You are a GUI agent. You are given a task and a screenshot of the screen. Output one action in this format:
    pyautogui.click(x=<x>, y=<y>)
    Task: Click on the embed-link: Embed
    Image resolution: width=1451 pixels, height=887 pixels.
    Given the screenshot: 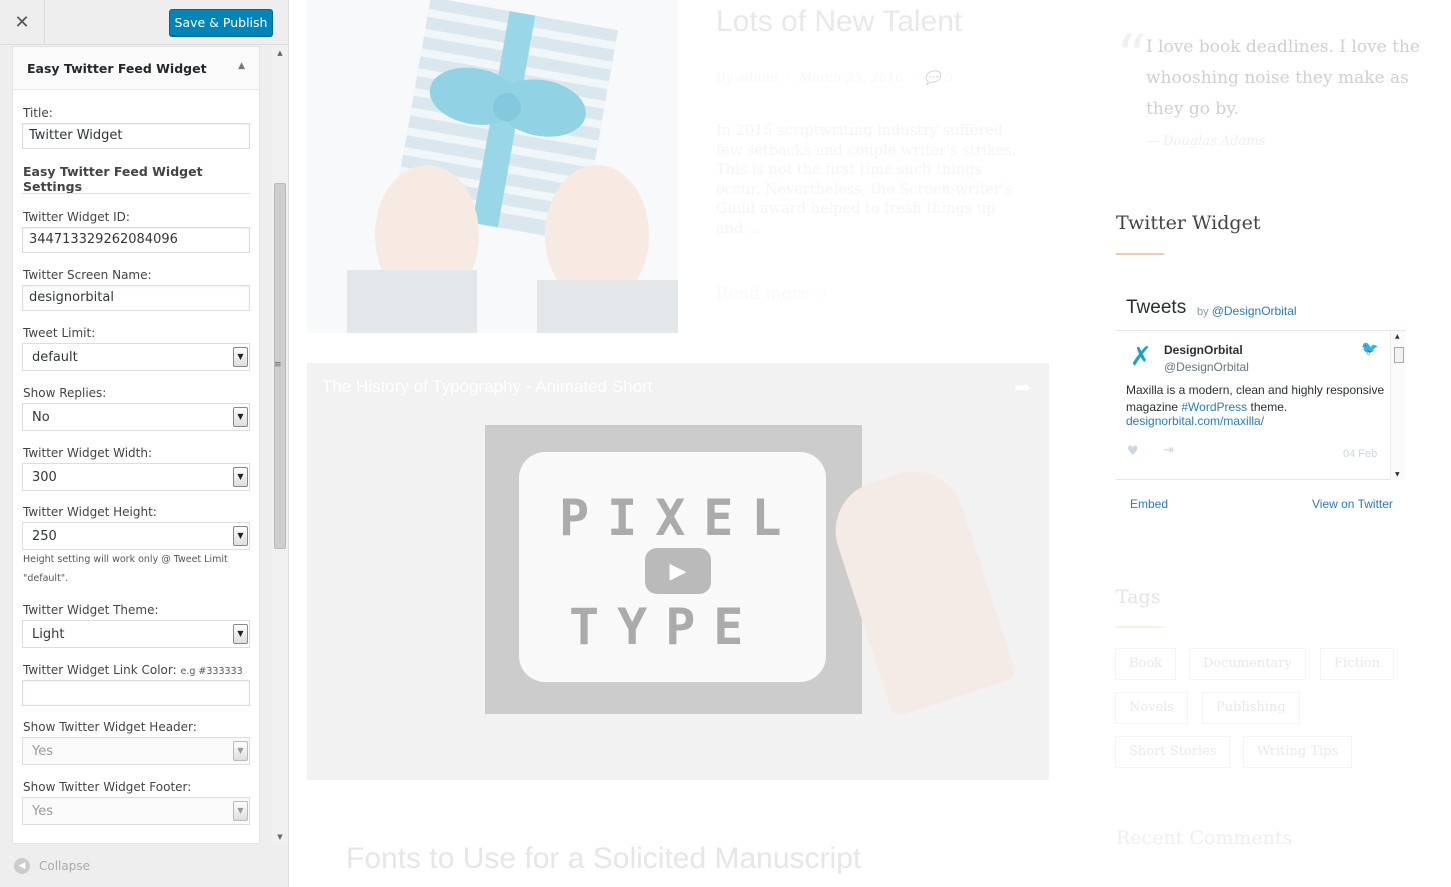 What is the action you would take?
    pyautogui.click(x=1149, y=504)
    